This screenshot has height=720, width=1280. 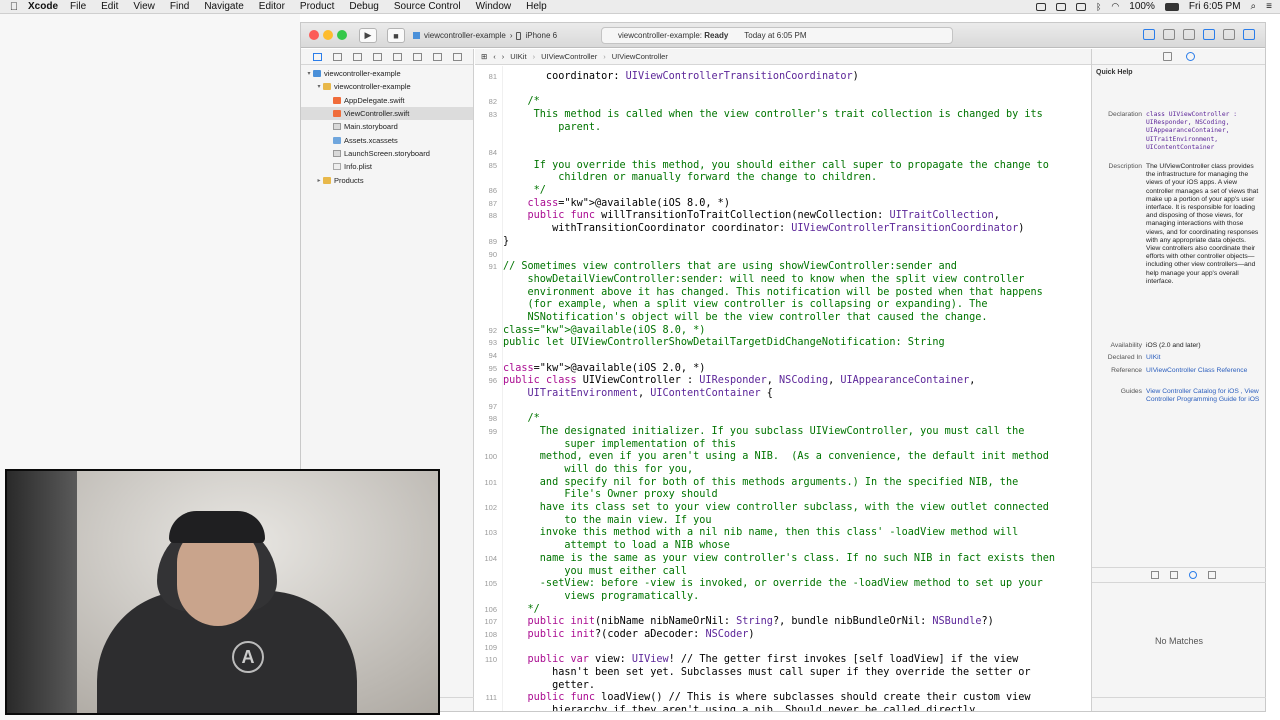 I want to click on symbol-navigator-icon, so click(x=337, y=56).